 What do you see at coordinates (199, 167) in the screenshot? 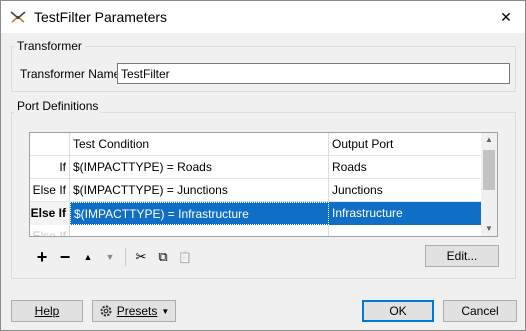
I see `row-test-condition: $(IMPACTTYPE) = Roads` at bounding box center [199, 167].